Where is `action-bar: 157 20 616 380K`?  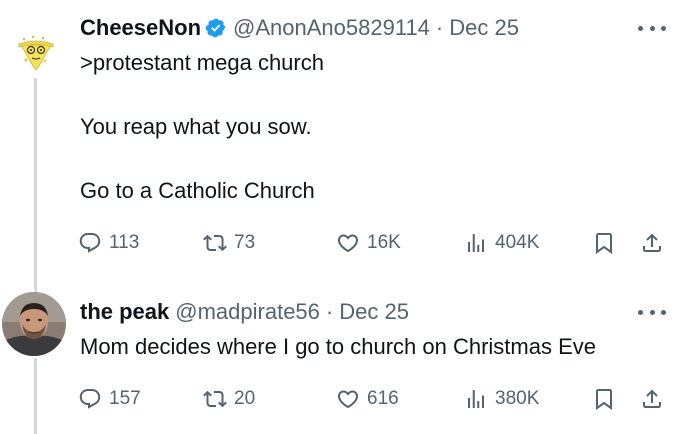
action-bar: 157 20 616 380K is located at coordinates (373, 399).